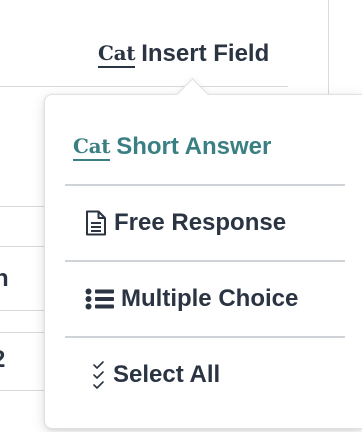 The width and height of the screenshot is (362, 432). What do you see at coordinates (210, 298) in the screenshot?
I see `menu-item-label: Multiple Choice` at bounding box center [210, 298].